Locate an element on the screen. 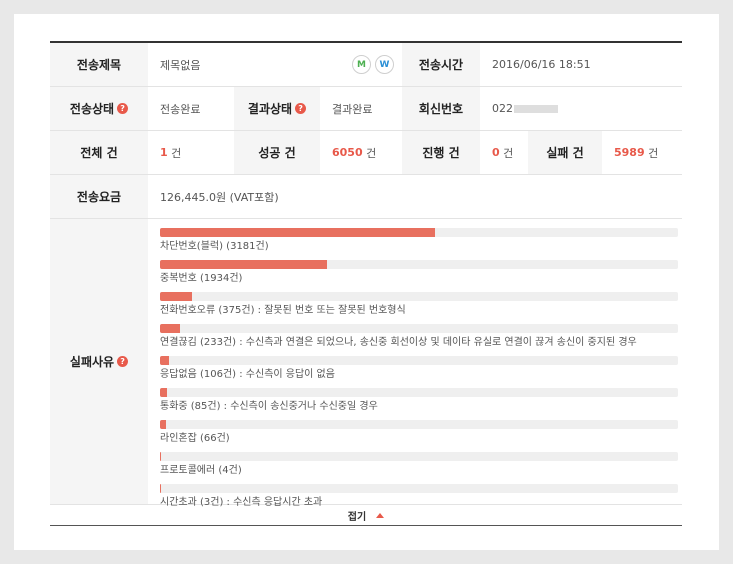  reason-help-icon: ? is located at coordinates (123, 361).